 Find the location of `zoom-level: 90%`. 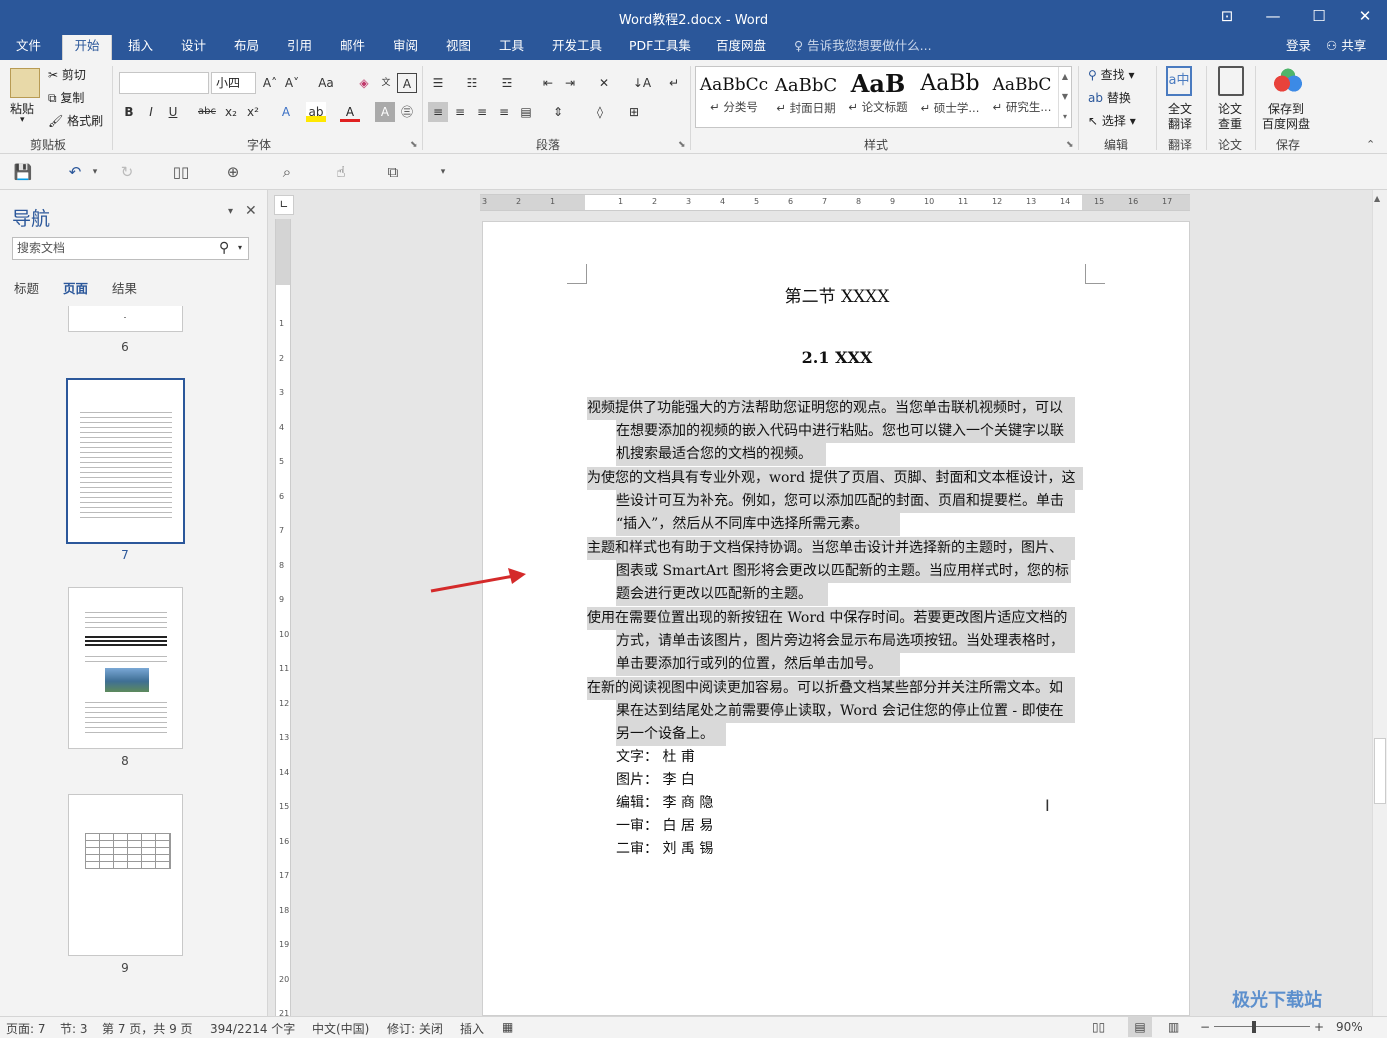

zoom-level: 90% is located at coordinates (1349, 1027).